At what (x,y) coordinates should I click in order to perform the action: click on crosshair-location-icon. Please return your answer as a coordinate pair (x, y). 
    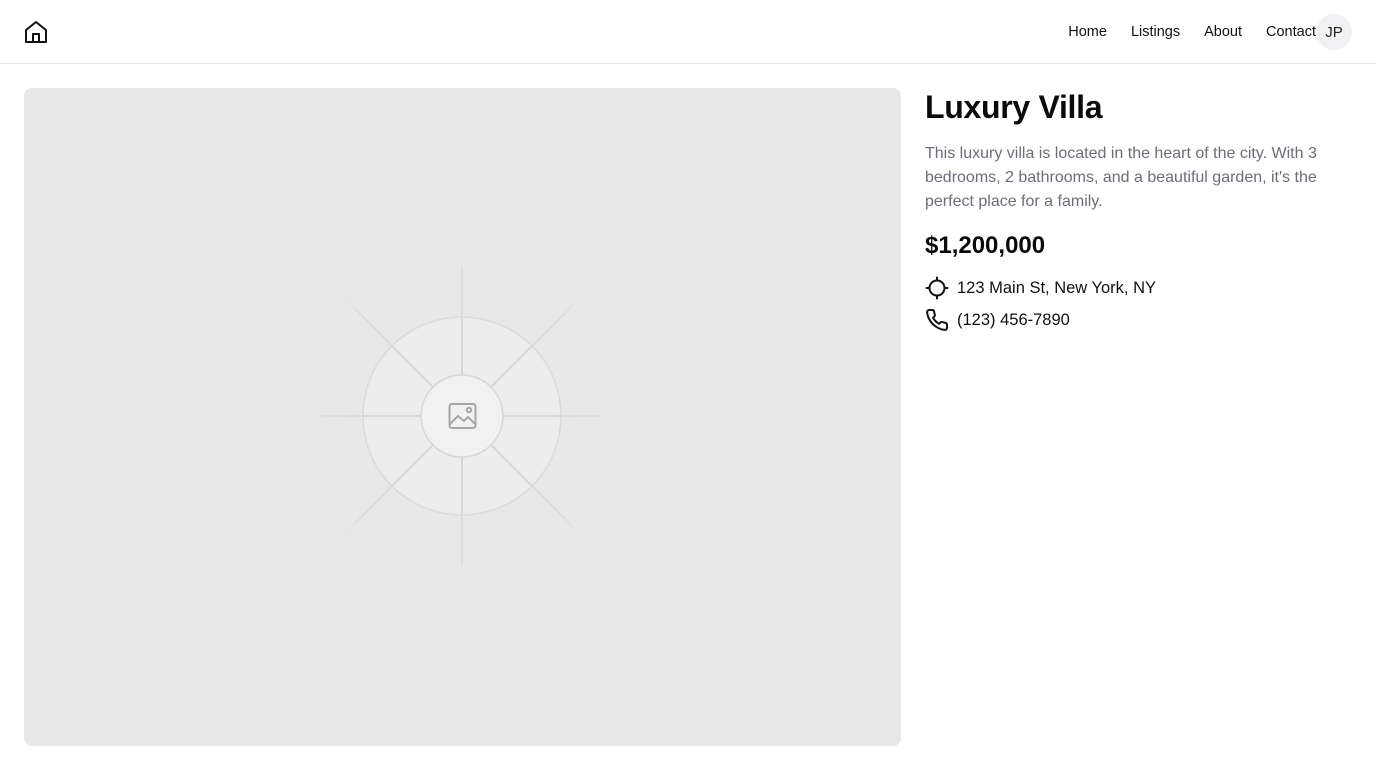
    Looking at the image, I should click on (937, 288).